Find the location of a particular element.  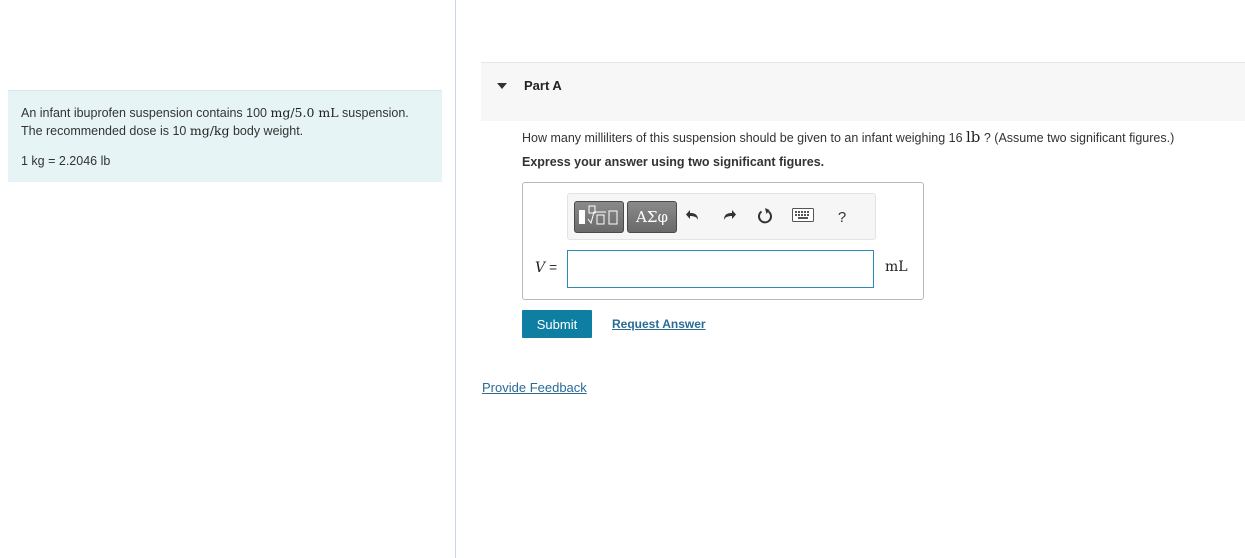

keyboard-icon is located at coordinates (803, 218).